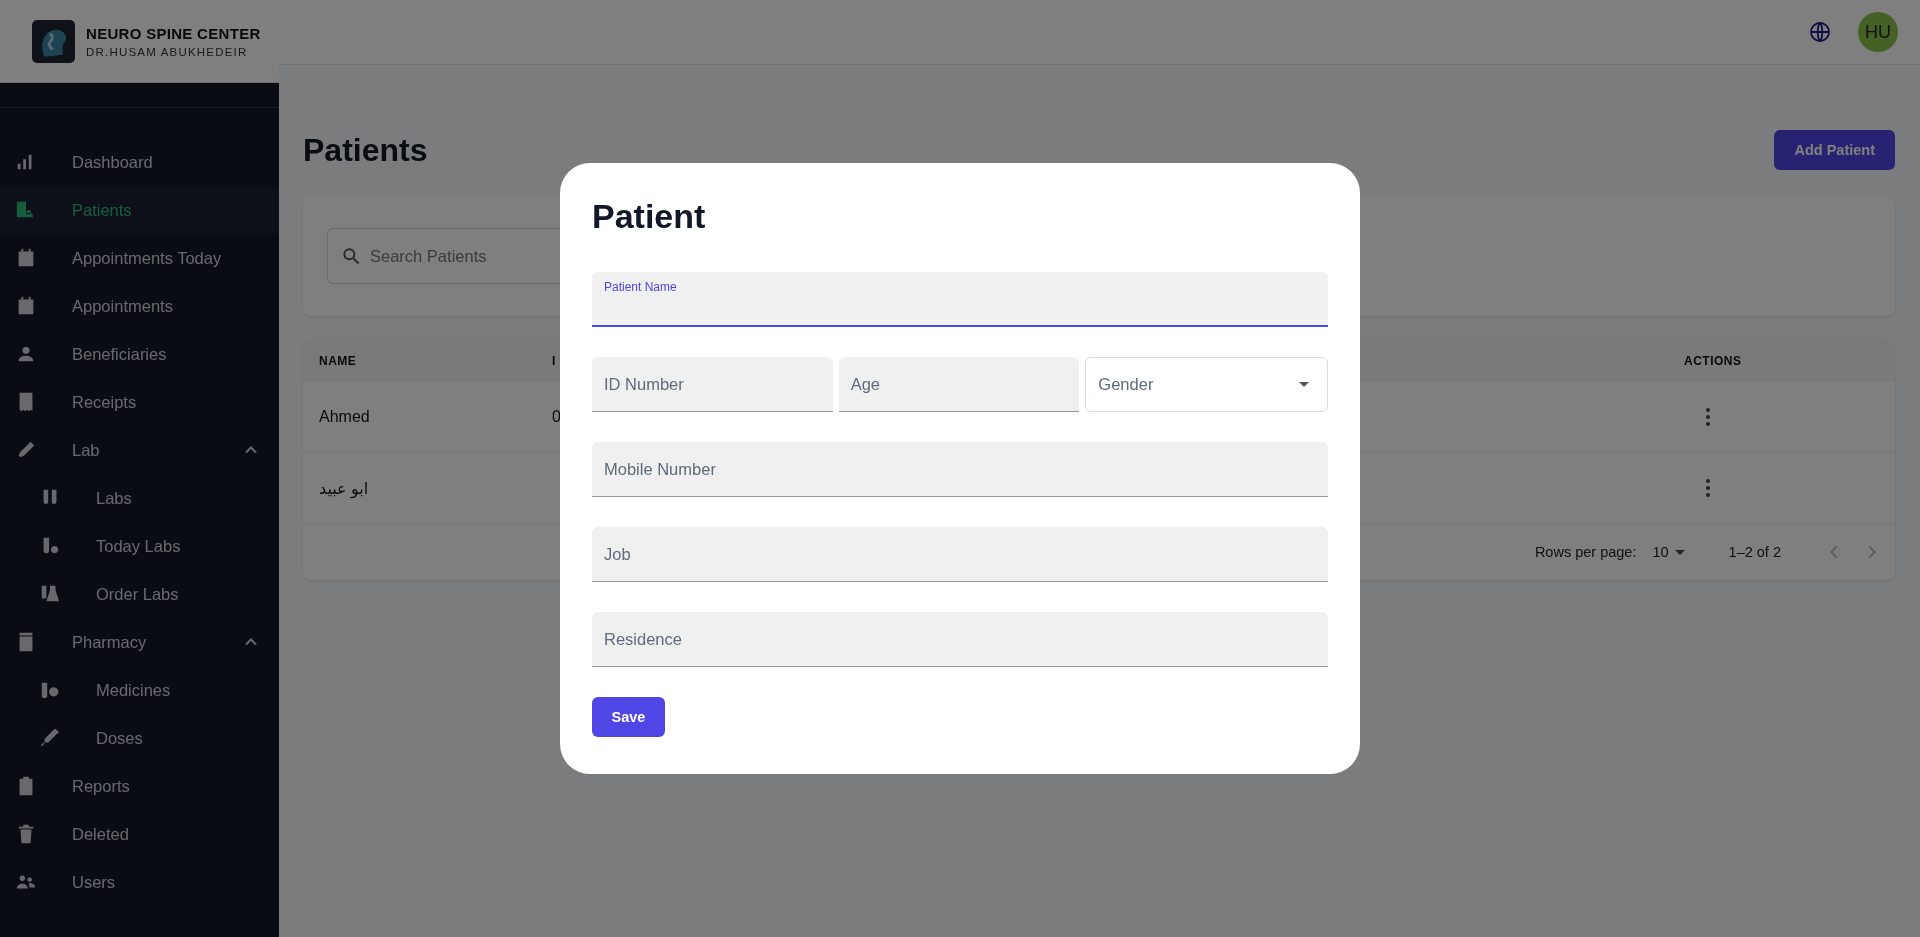 The image size is (1920, 937). I want to click on logo-icon, so click(53, 41).